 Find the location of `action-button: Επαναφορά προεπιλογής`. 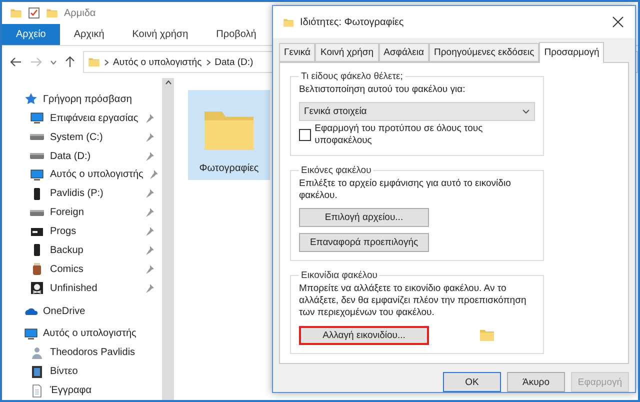

action-button: Επαναφορά προεπιλογής is located at coordinates (364, 242).